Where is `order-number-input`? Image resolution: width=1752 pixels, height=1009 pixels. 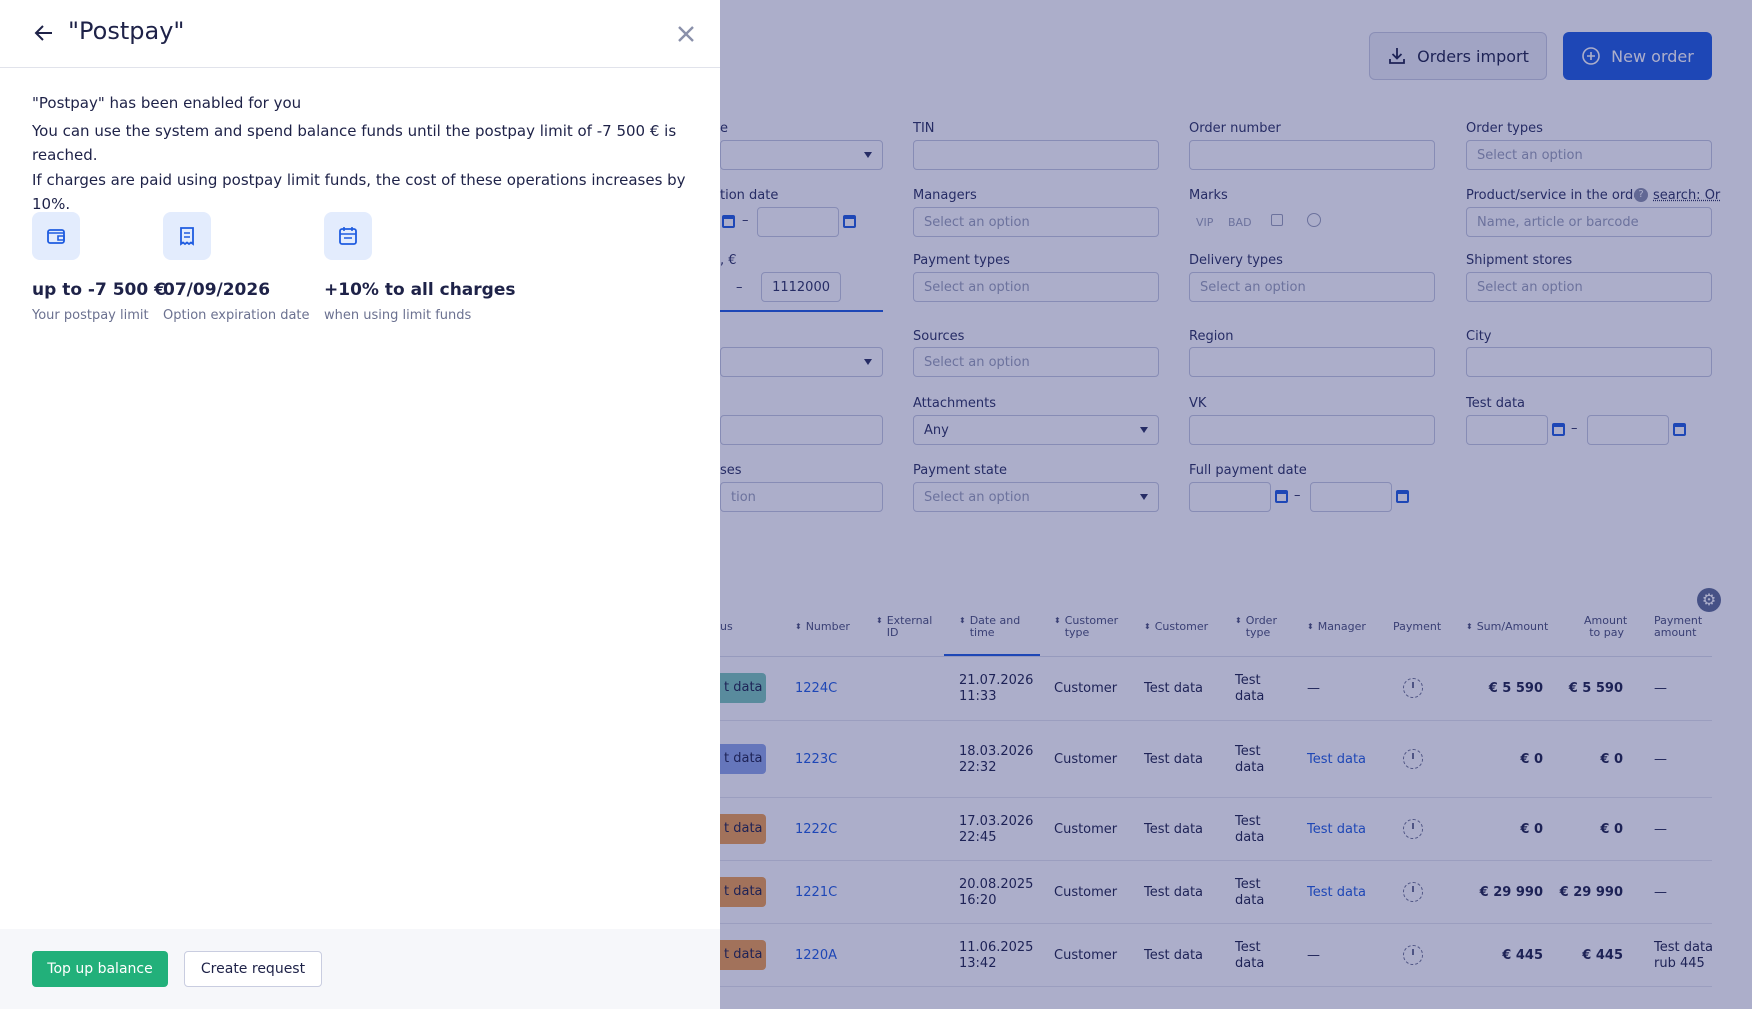
order-number-input is located at coordinates (1312, 155).